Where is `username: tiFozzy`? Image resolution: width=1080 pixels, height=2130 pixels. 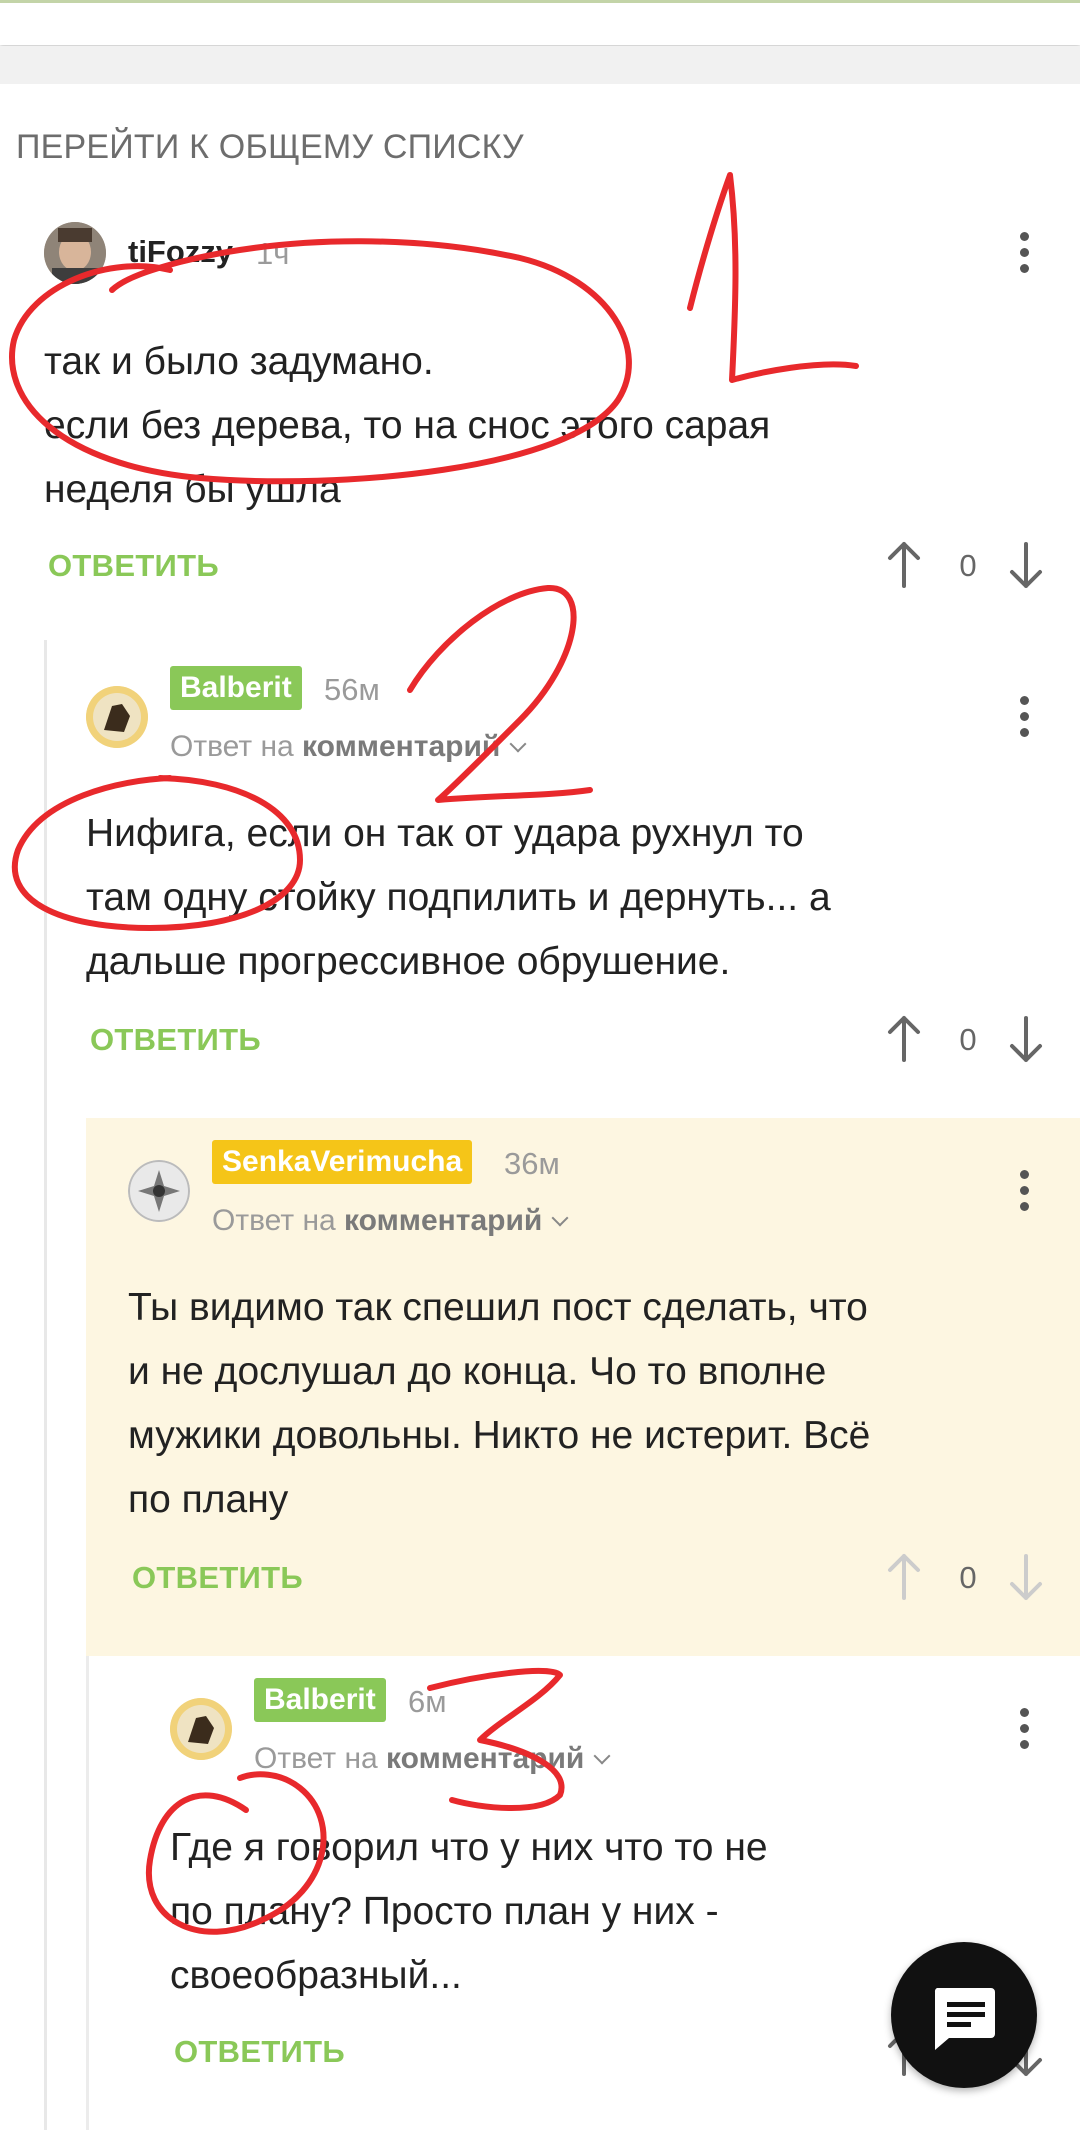
username: tiFozzy is located at coordinates (180, 252).